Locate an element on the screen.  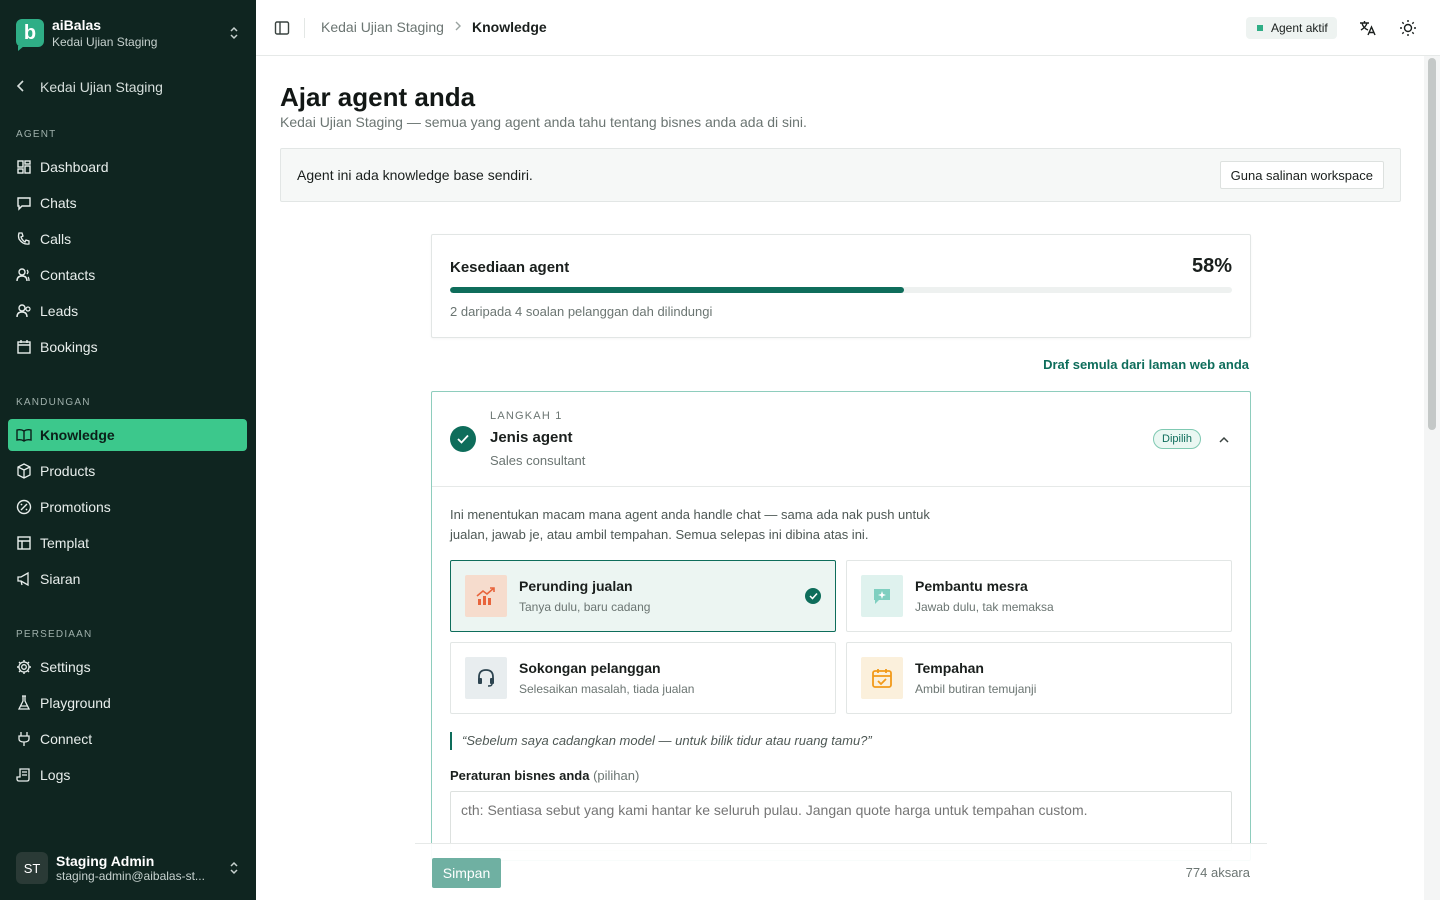
sidebar-item-promotions: Promotions is located at coordinates (127, 507).